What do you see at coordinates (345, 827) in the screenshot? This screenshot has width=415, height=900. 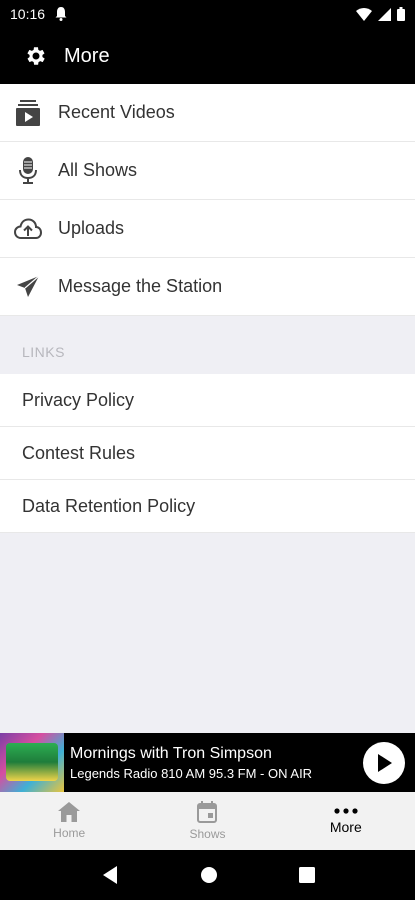 I see `tab-label: More` at bounding box center [345, 827].